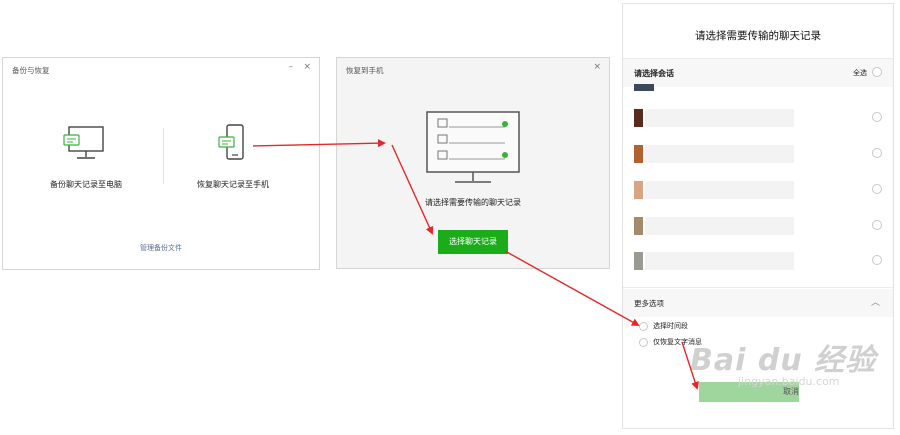 The height and width of the screenshot is (435, 900). I want to click on backup-to-pc-option: 备份聊天记录至电脑, so click(86, 157).